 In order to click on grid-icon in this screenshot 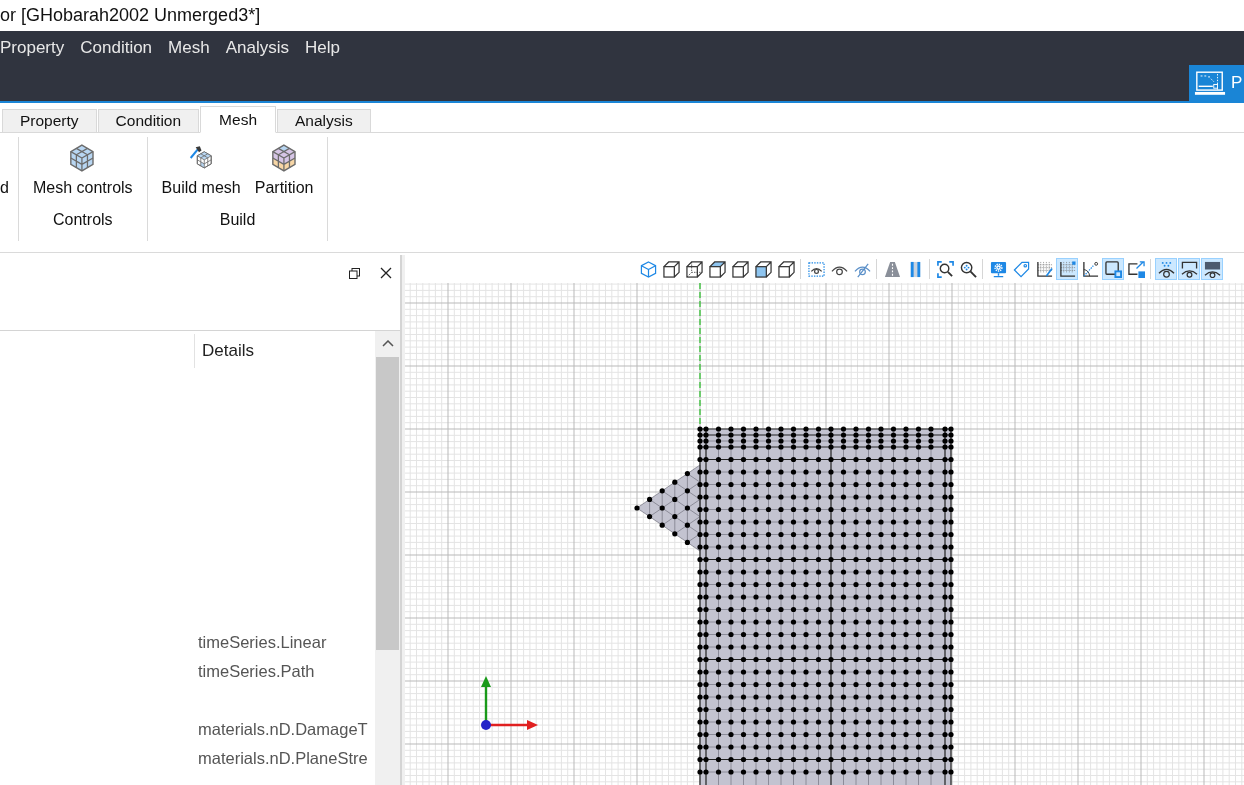, I will do `click(1067, 269)`.